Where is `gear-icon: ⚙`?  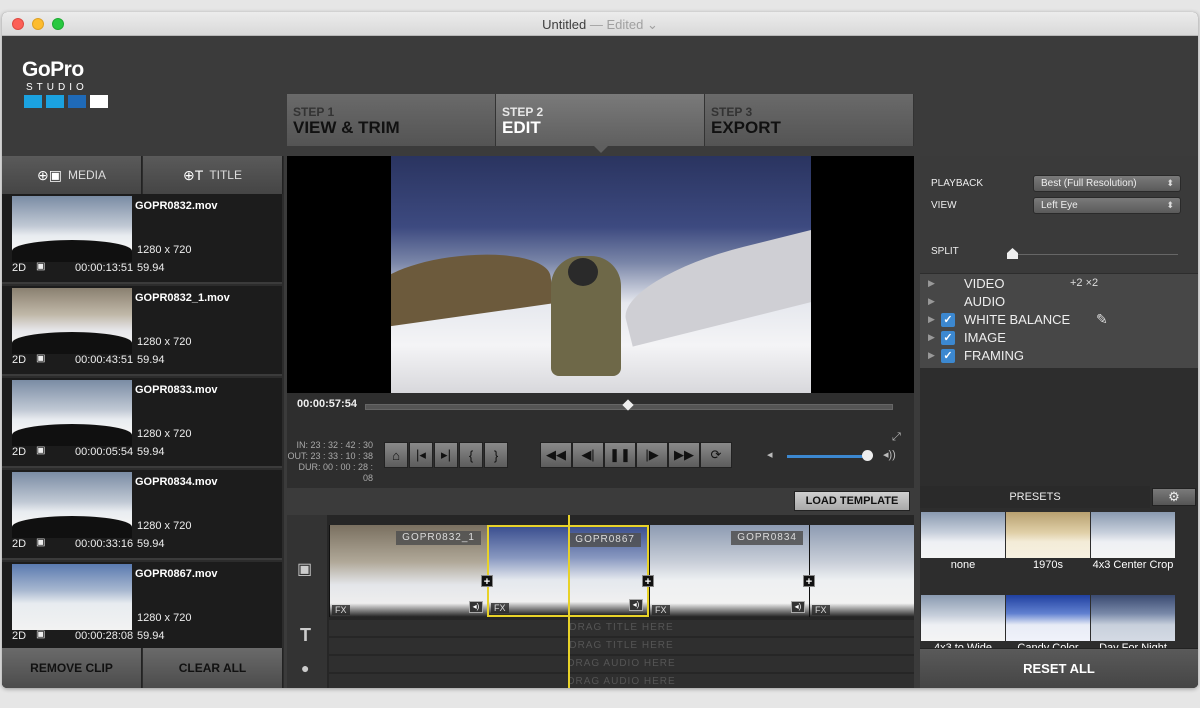 gear-icon: ⚙ is located at coordinates (1174, 496).